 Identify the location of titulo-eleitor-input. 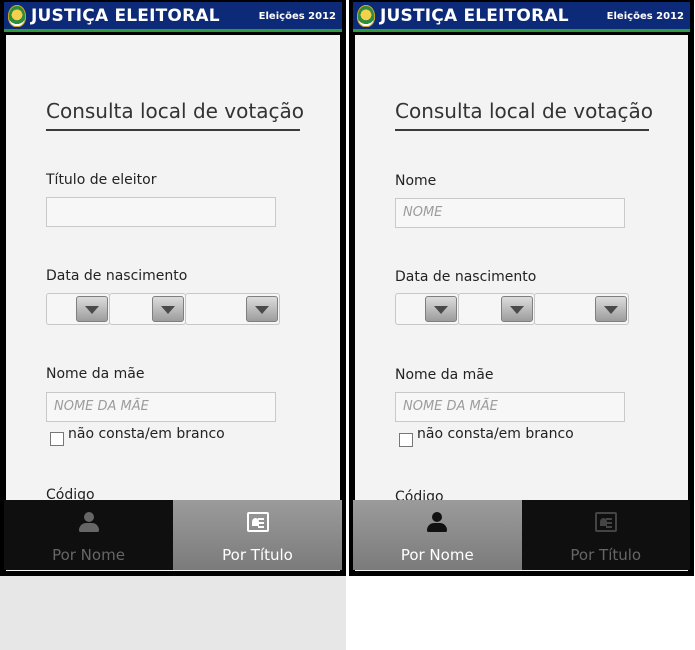
(161, 212).